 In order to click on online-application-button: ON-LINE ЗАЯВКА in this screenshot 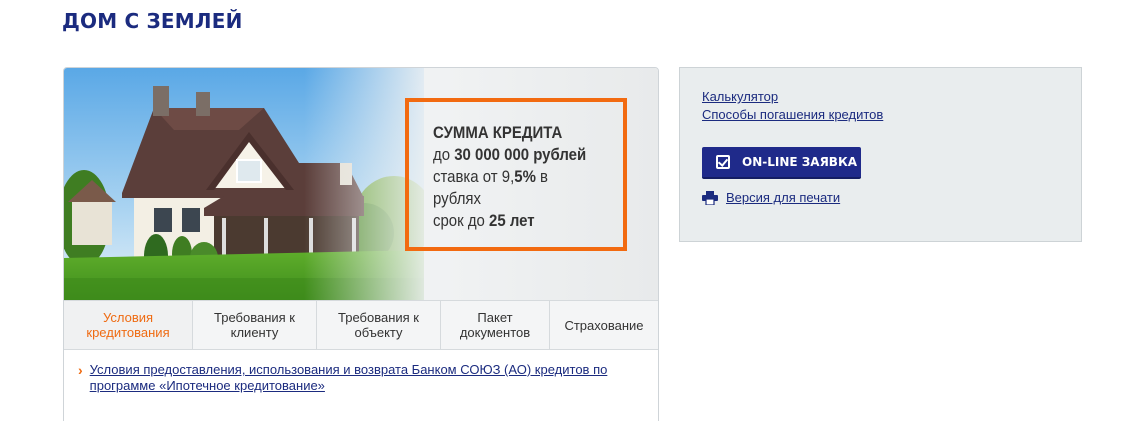, I will do `click(781, 163)`.